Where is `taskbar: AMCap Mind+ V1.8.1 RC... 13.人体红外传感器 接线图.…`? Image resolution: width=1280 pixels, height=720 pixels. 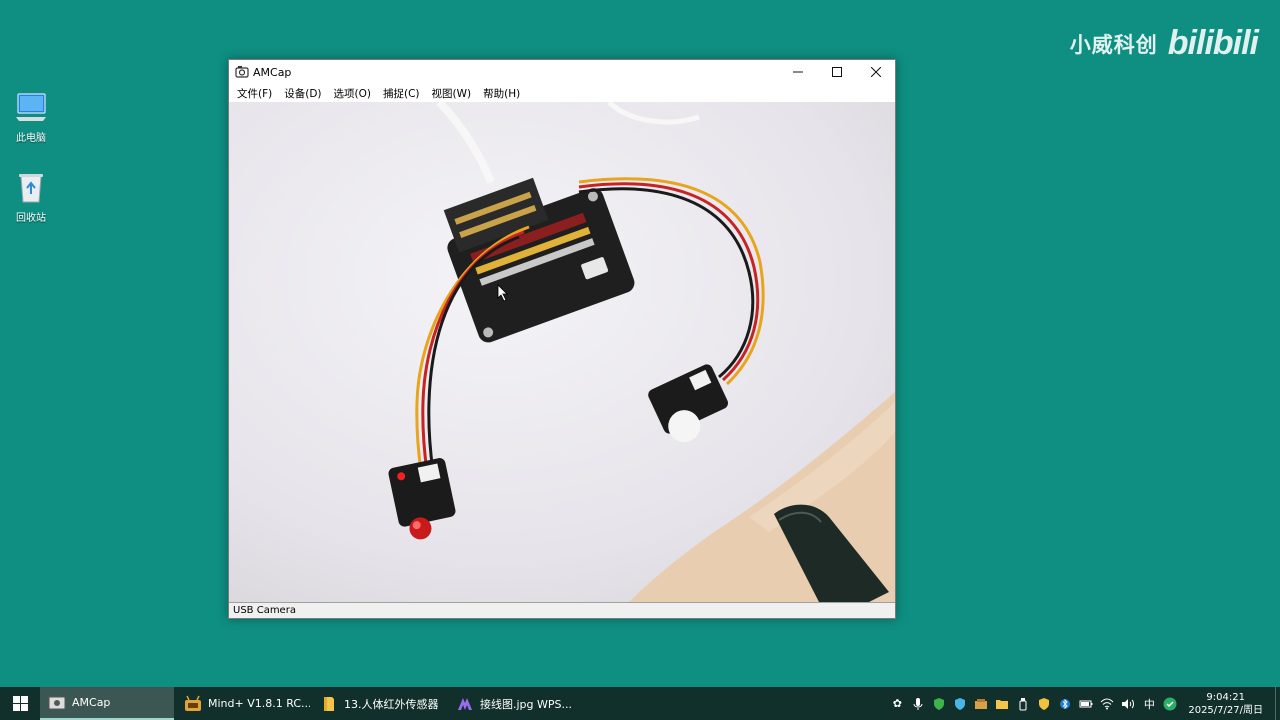
taskbar: AMCap Mind+ V1.8.1 RC... 13.人体红外传感器 接线图.… is located at coordinates (640, 703).